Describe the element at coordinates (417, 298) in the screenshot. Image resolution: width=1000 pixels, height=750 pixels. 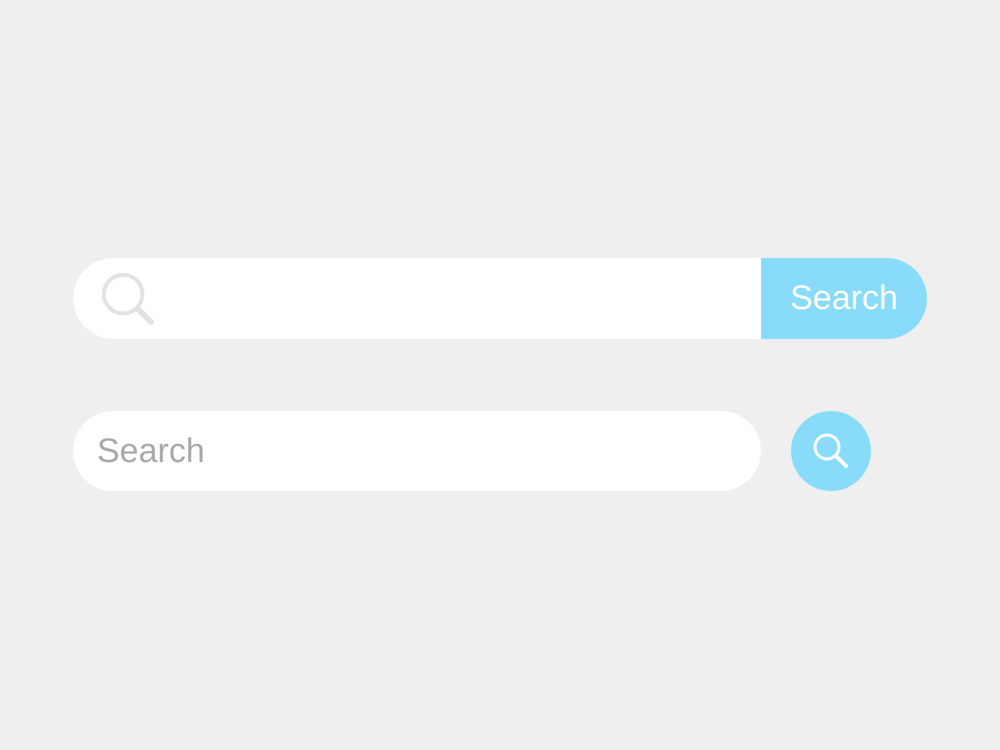
I see `search-field` at that location.